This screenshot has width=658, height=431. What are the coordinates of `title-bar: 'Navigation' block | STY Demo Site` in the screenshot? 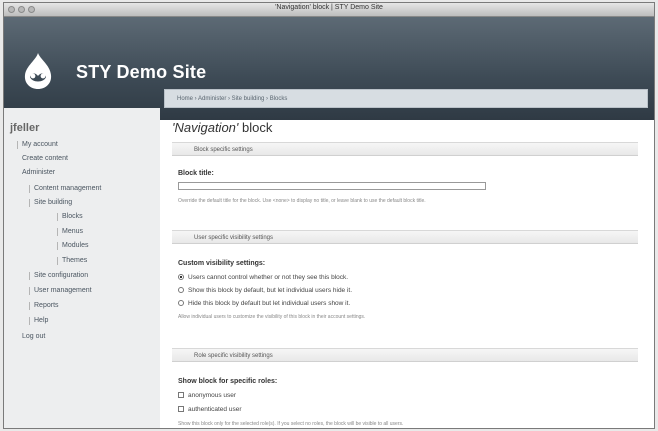 It's located at (329, 10).